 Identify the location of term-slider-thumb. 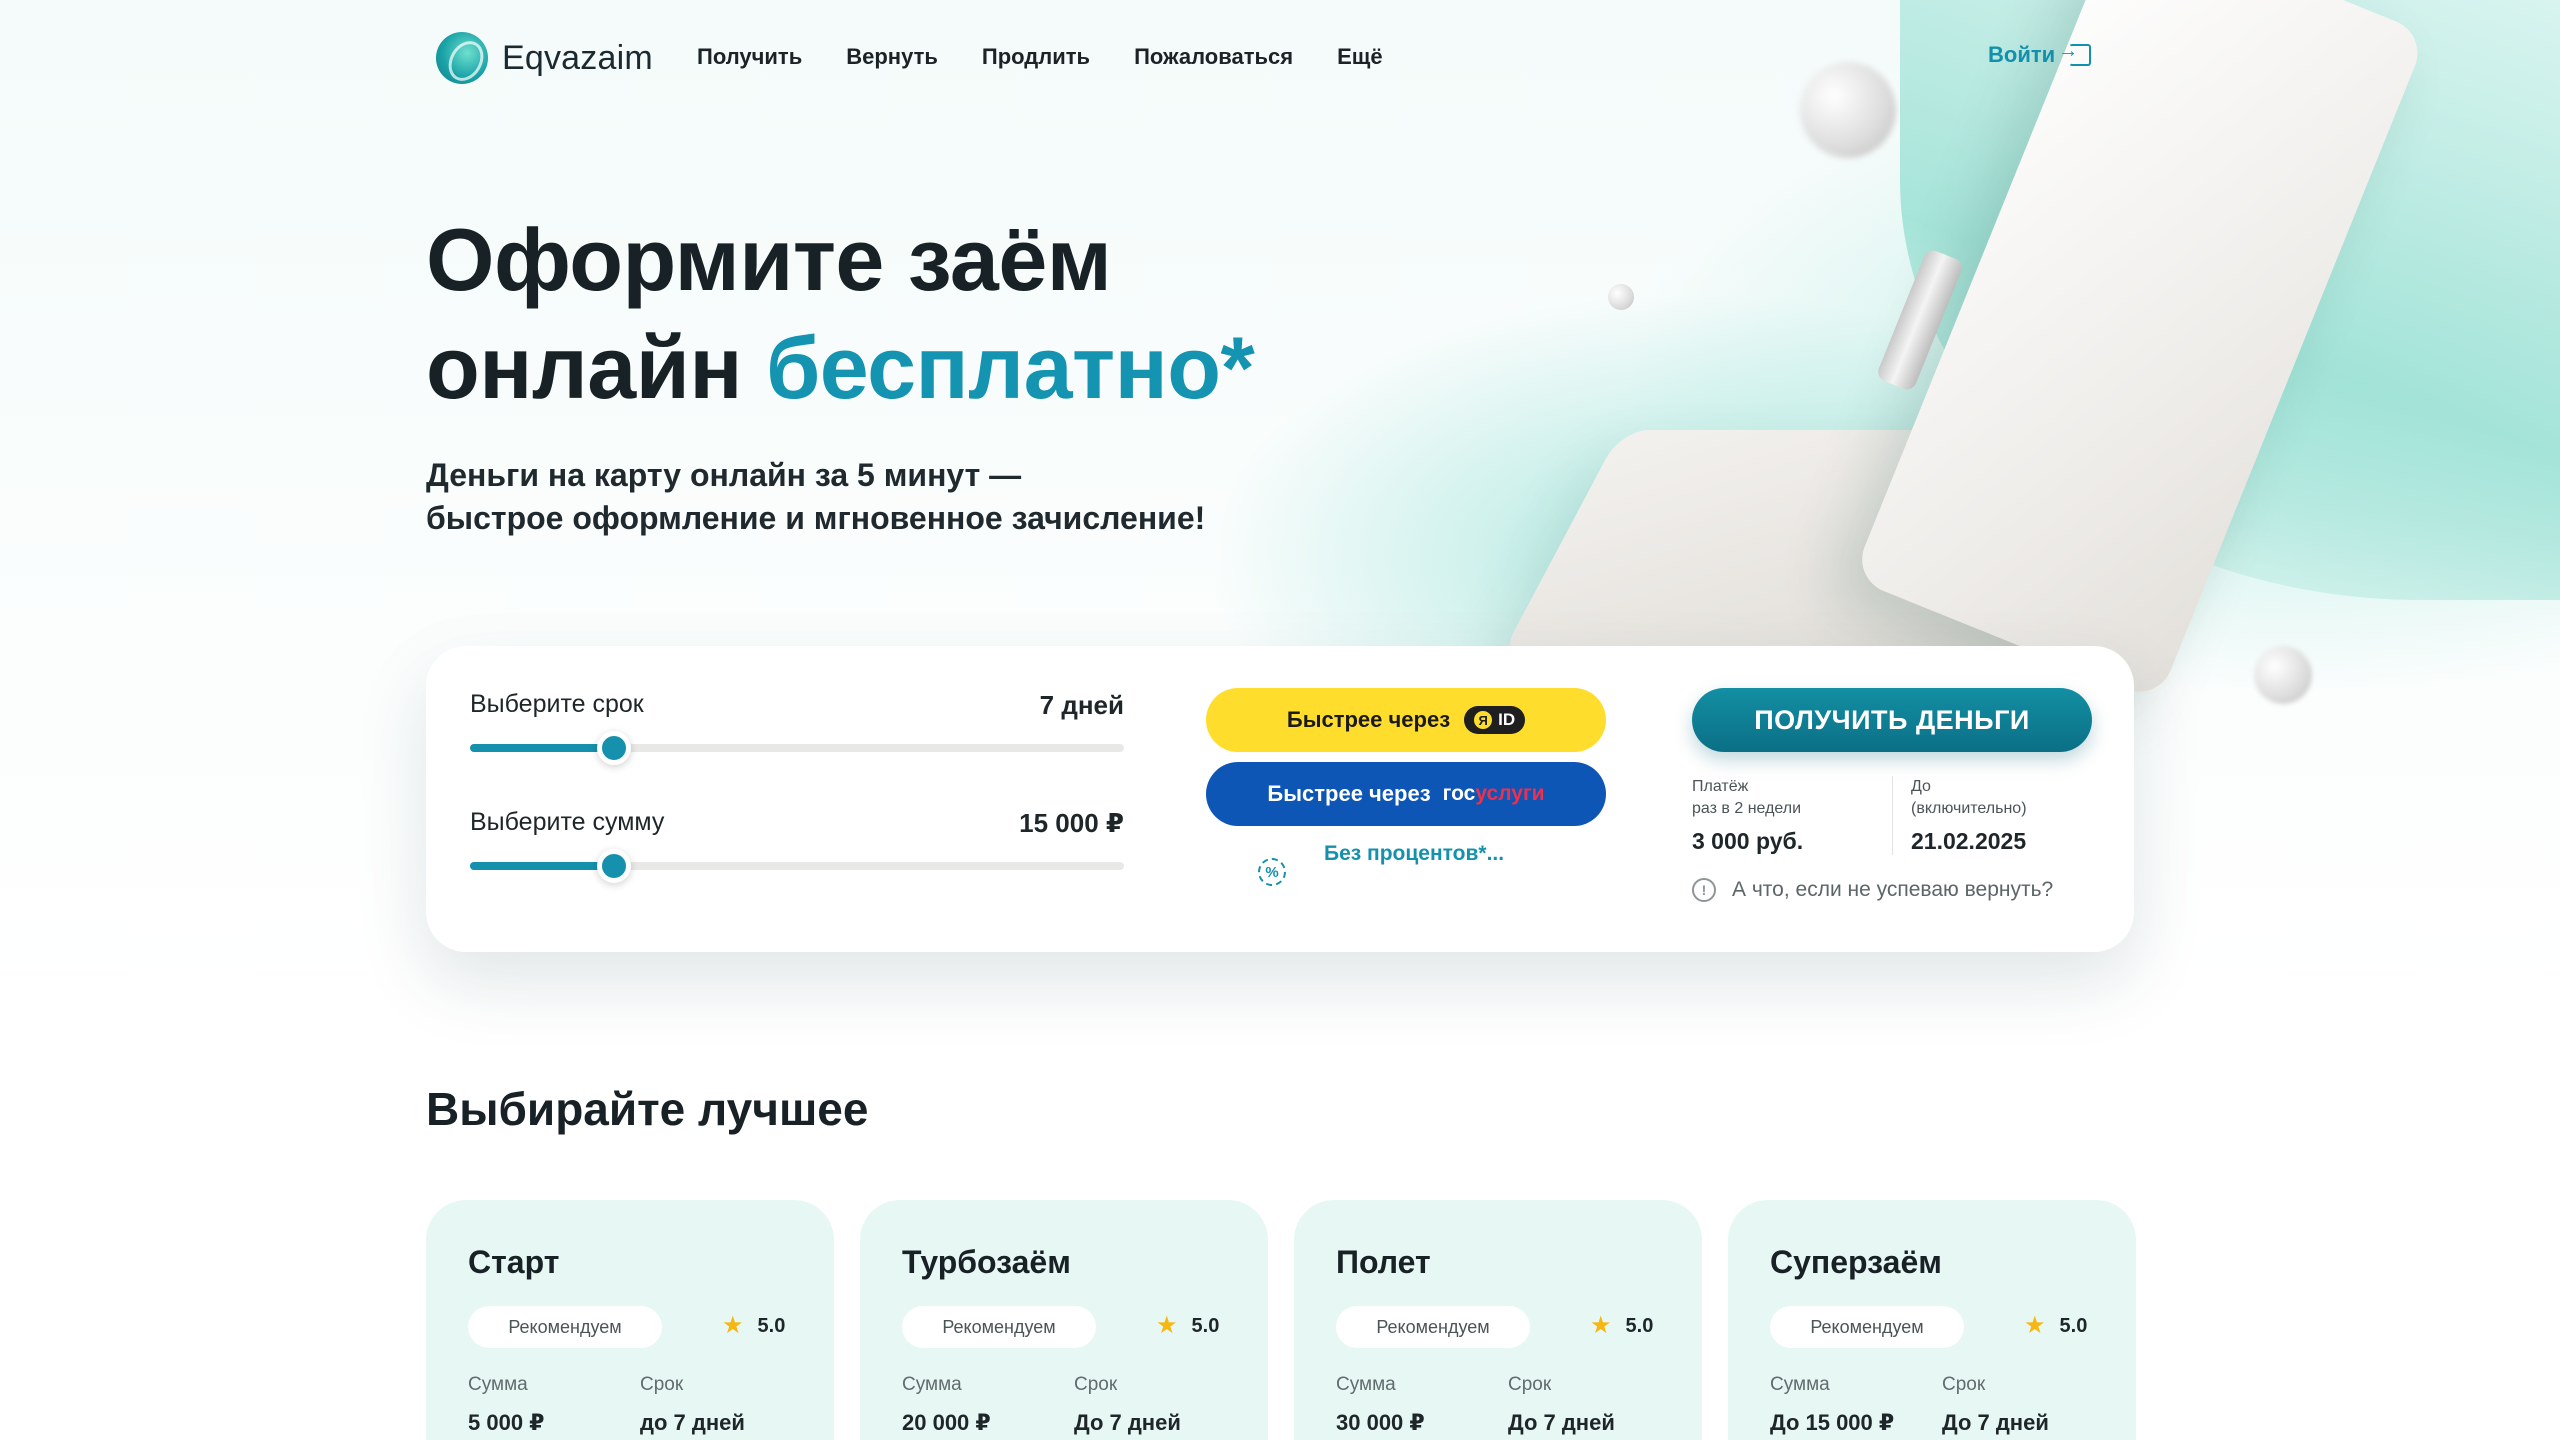
(613, 748).